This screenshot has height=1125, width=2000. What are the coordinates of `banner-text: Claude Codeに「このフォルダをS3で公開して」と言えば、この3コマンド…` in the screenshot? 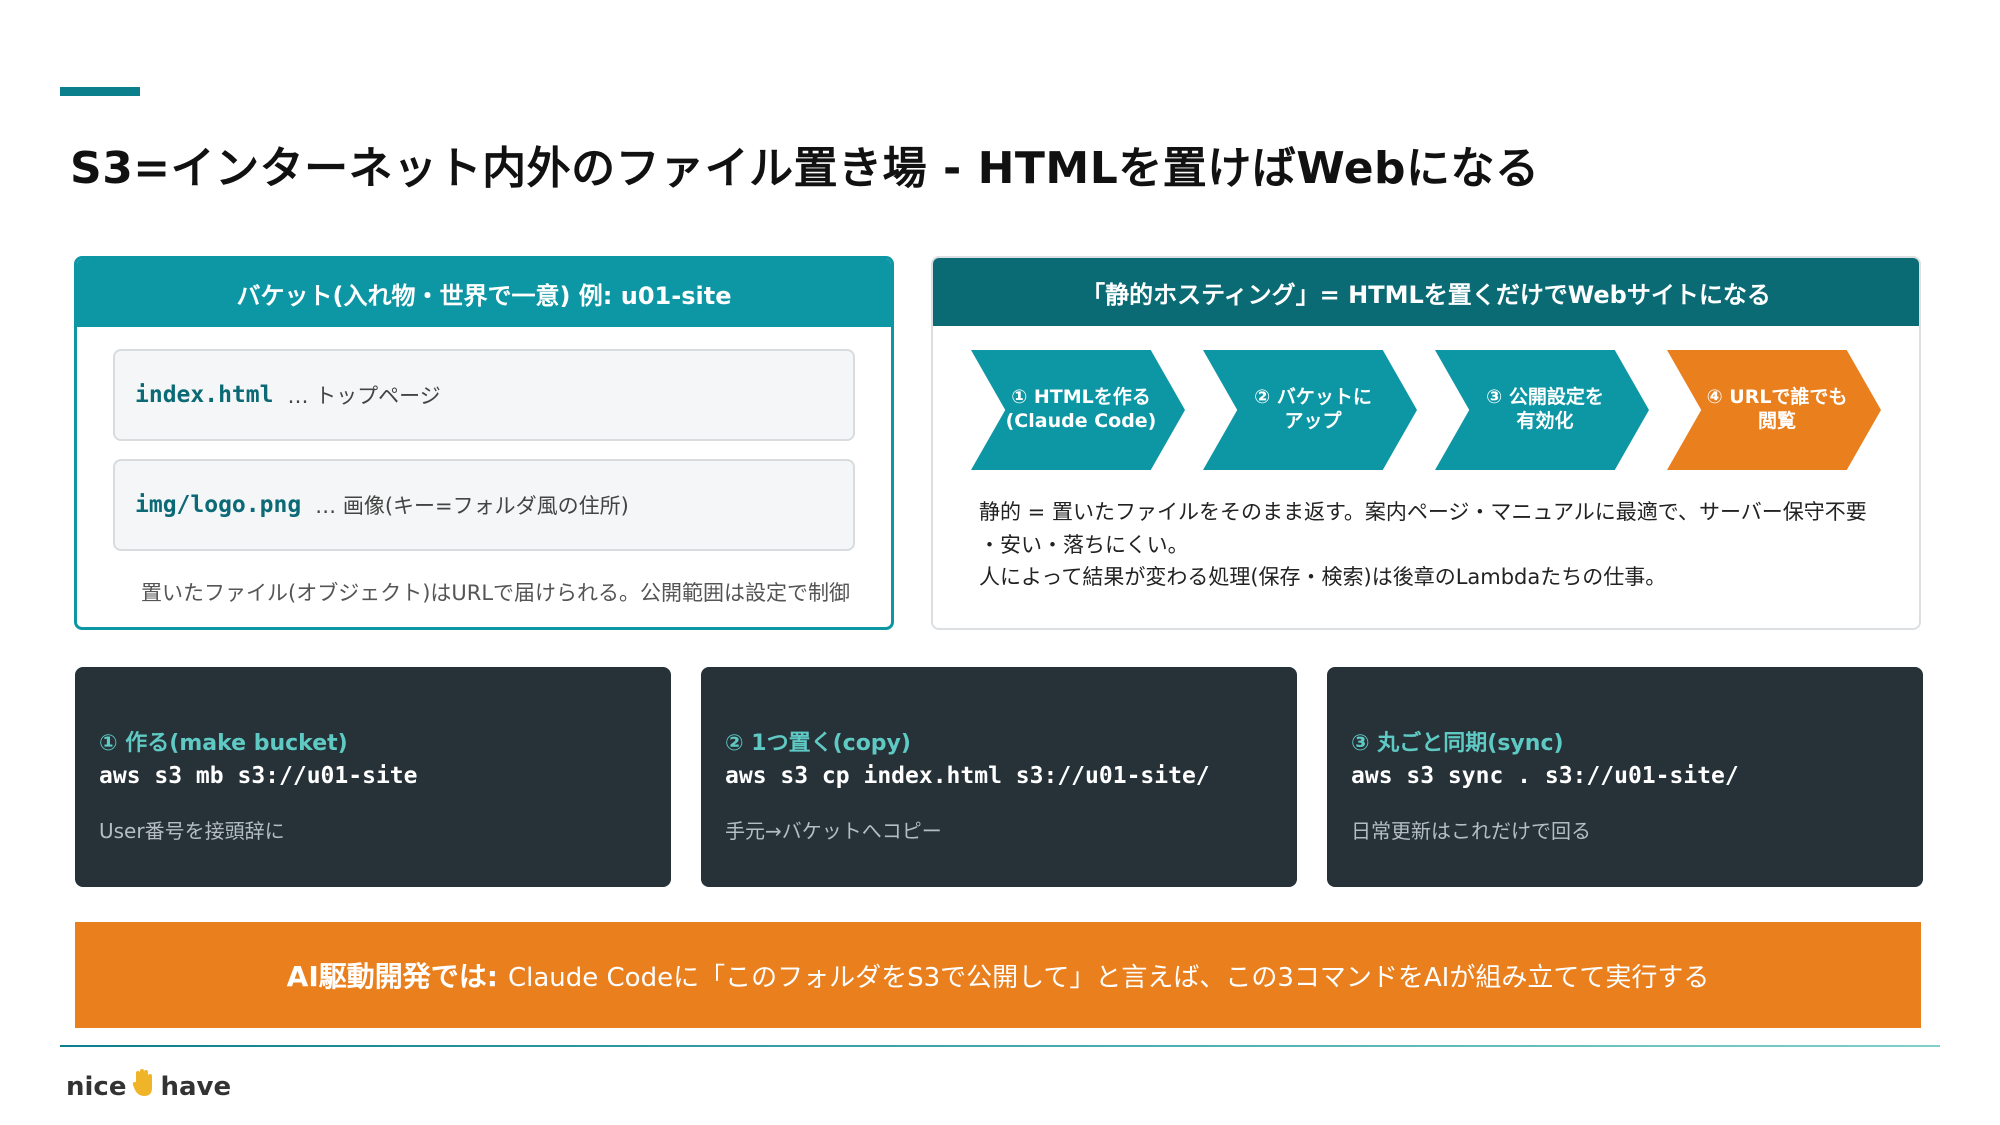 It's located at (1108, 977).